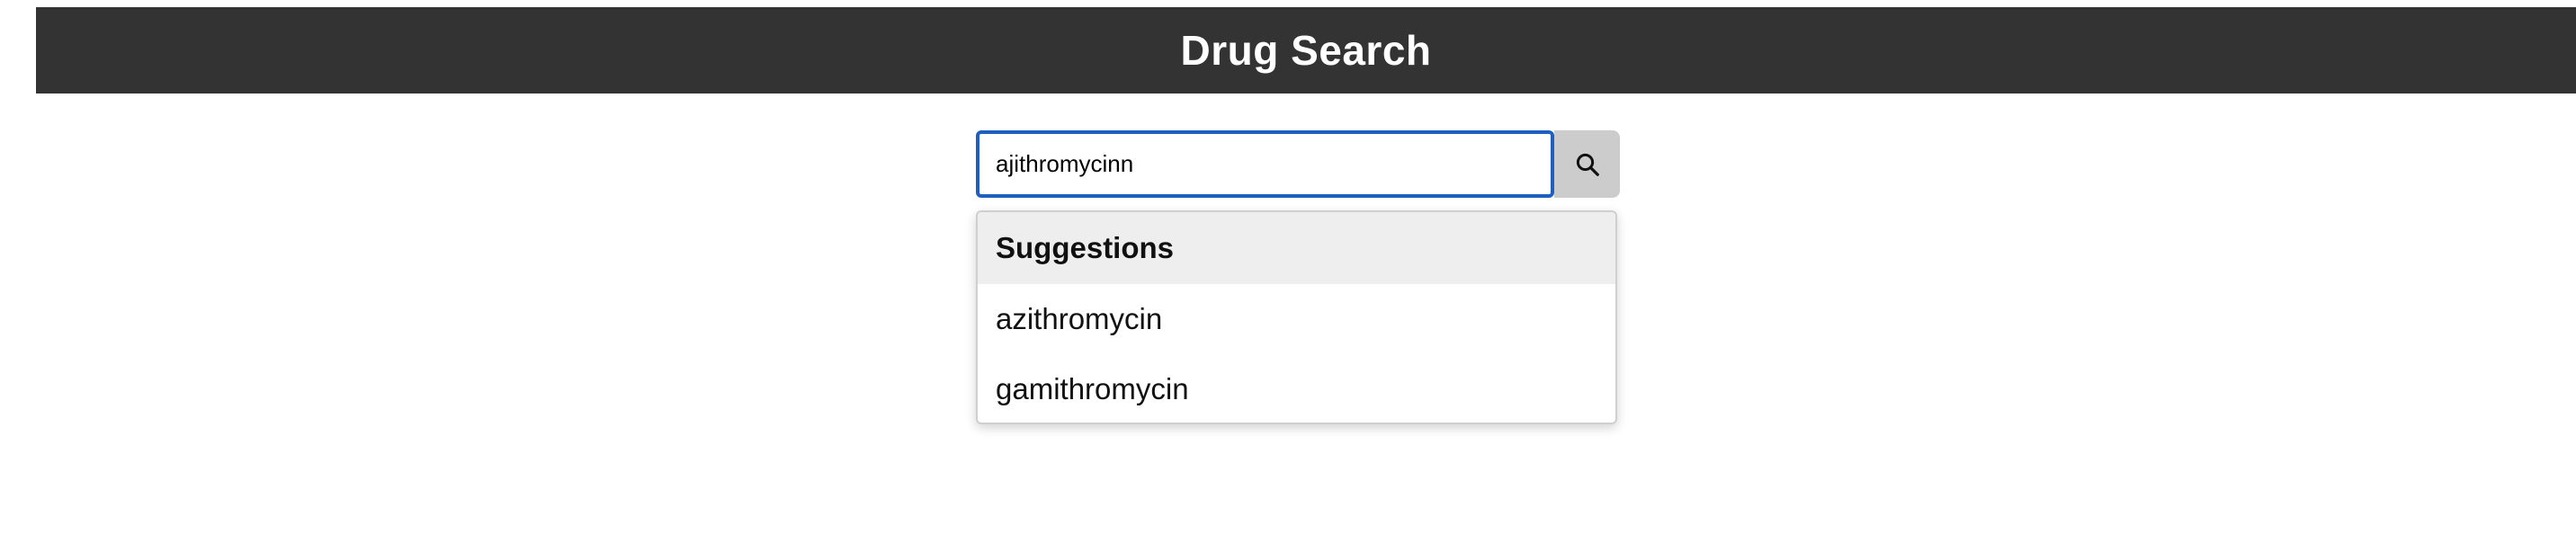  What do you see at coordinates (1296, 248) in the screenshot?
I see `suggestions-heading: Suggestions` at bounding box center [1296, 248].